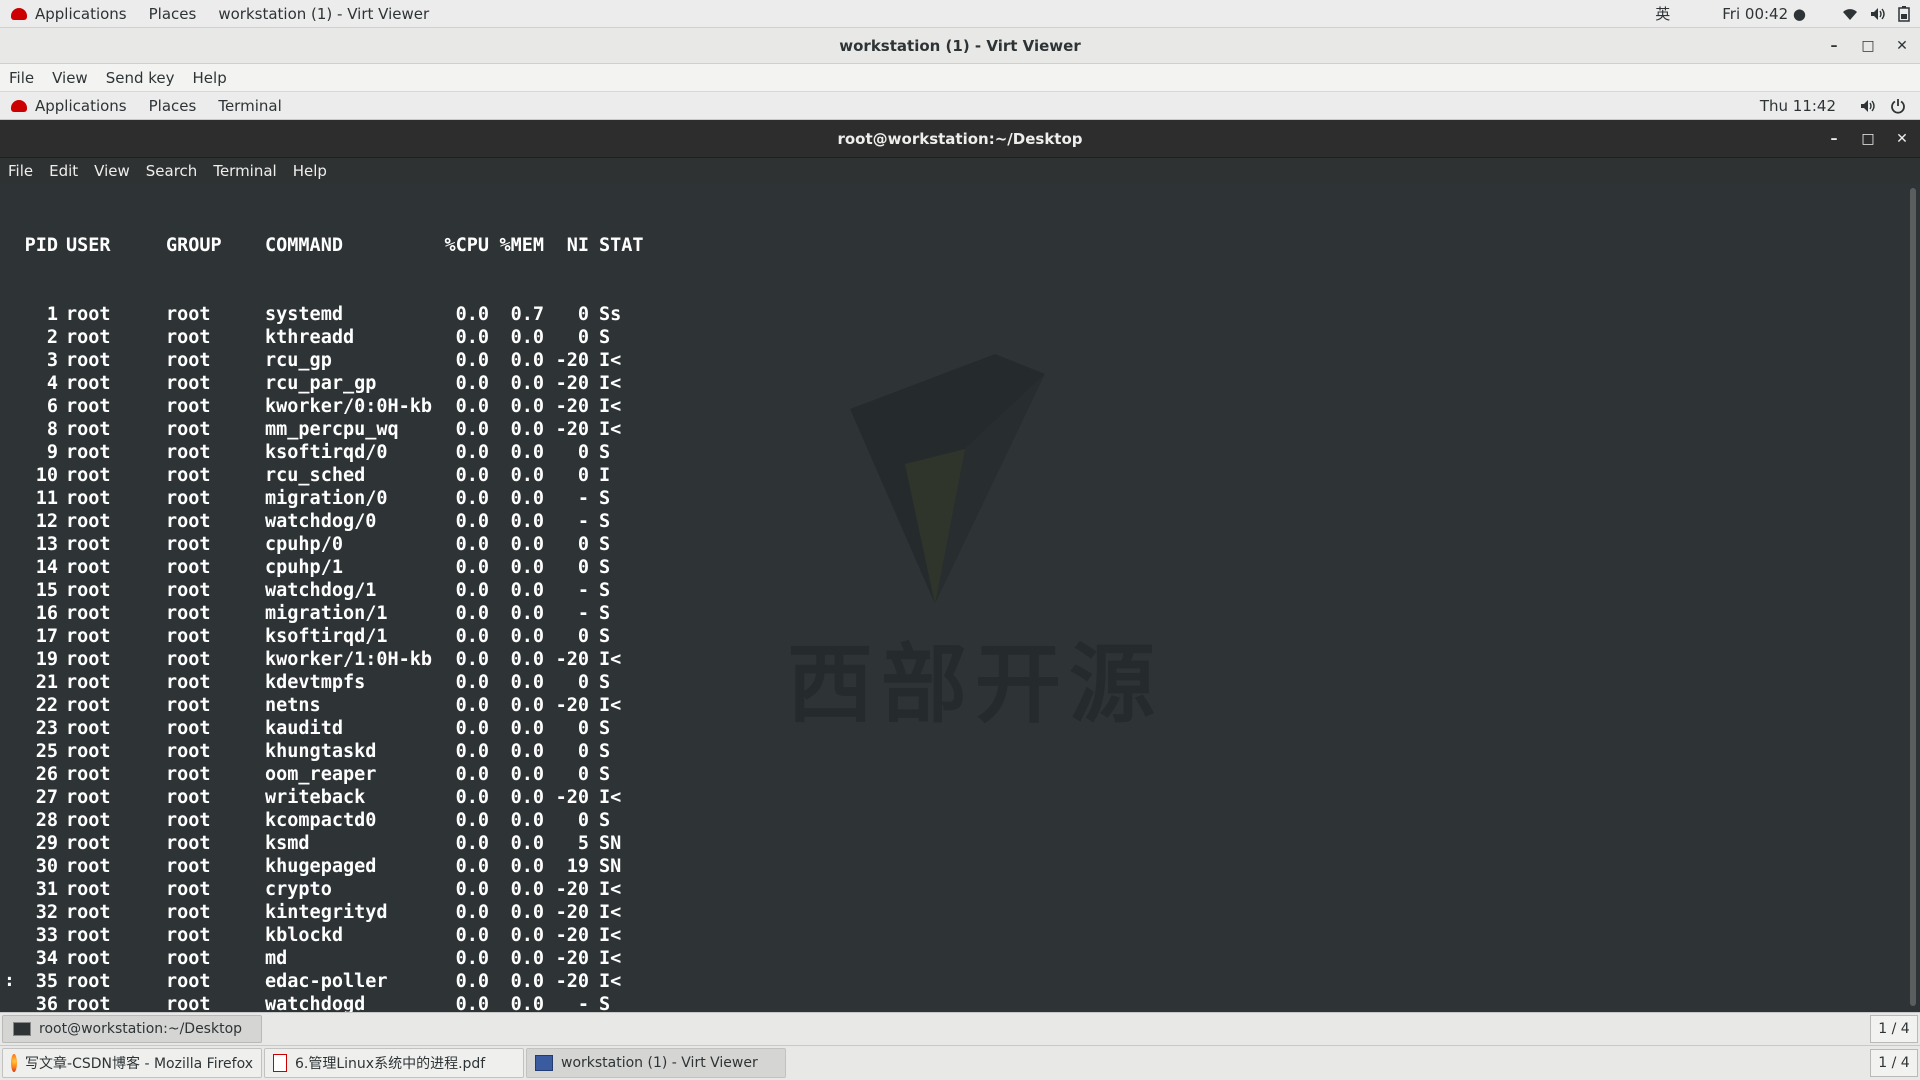 This screenshot has width=1920, height=1080. What do you see at coordinates (1894, 1029) in the screenshot?
I see `guest-workspace-pager: 1 / 4` at bounding box center [1894, 1029].